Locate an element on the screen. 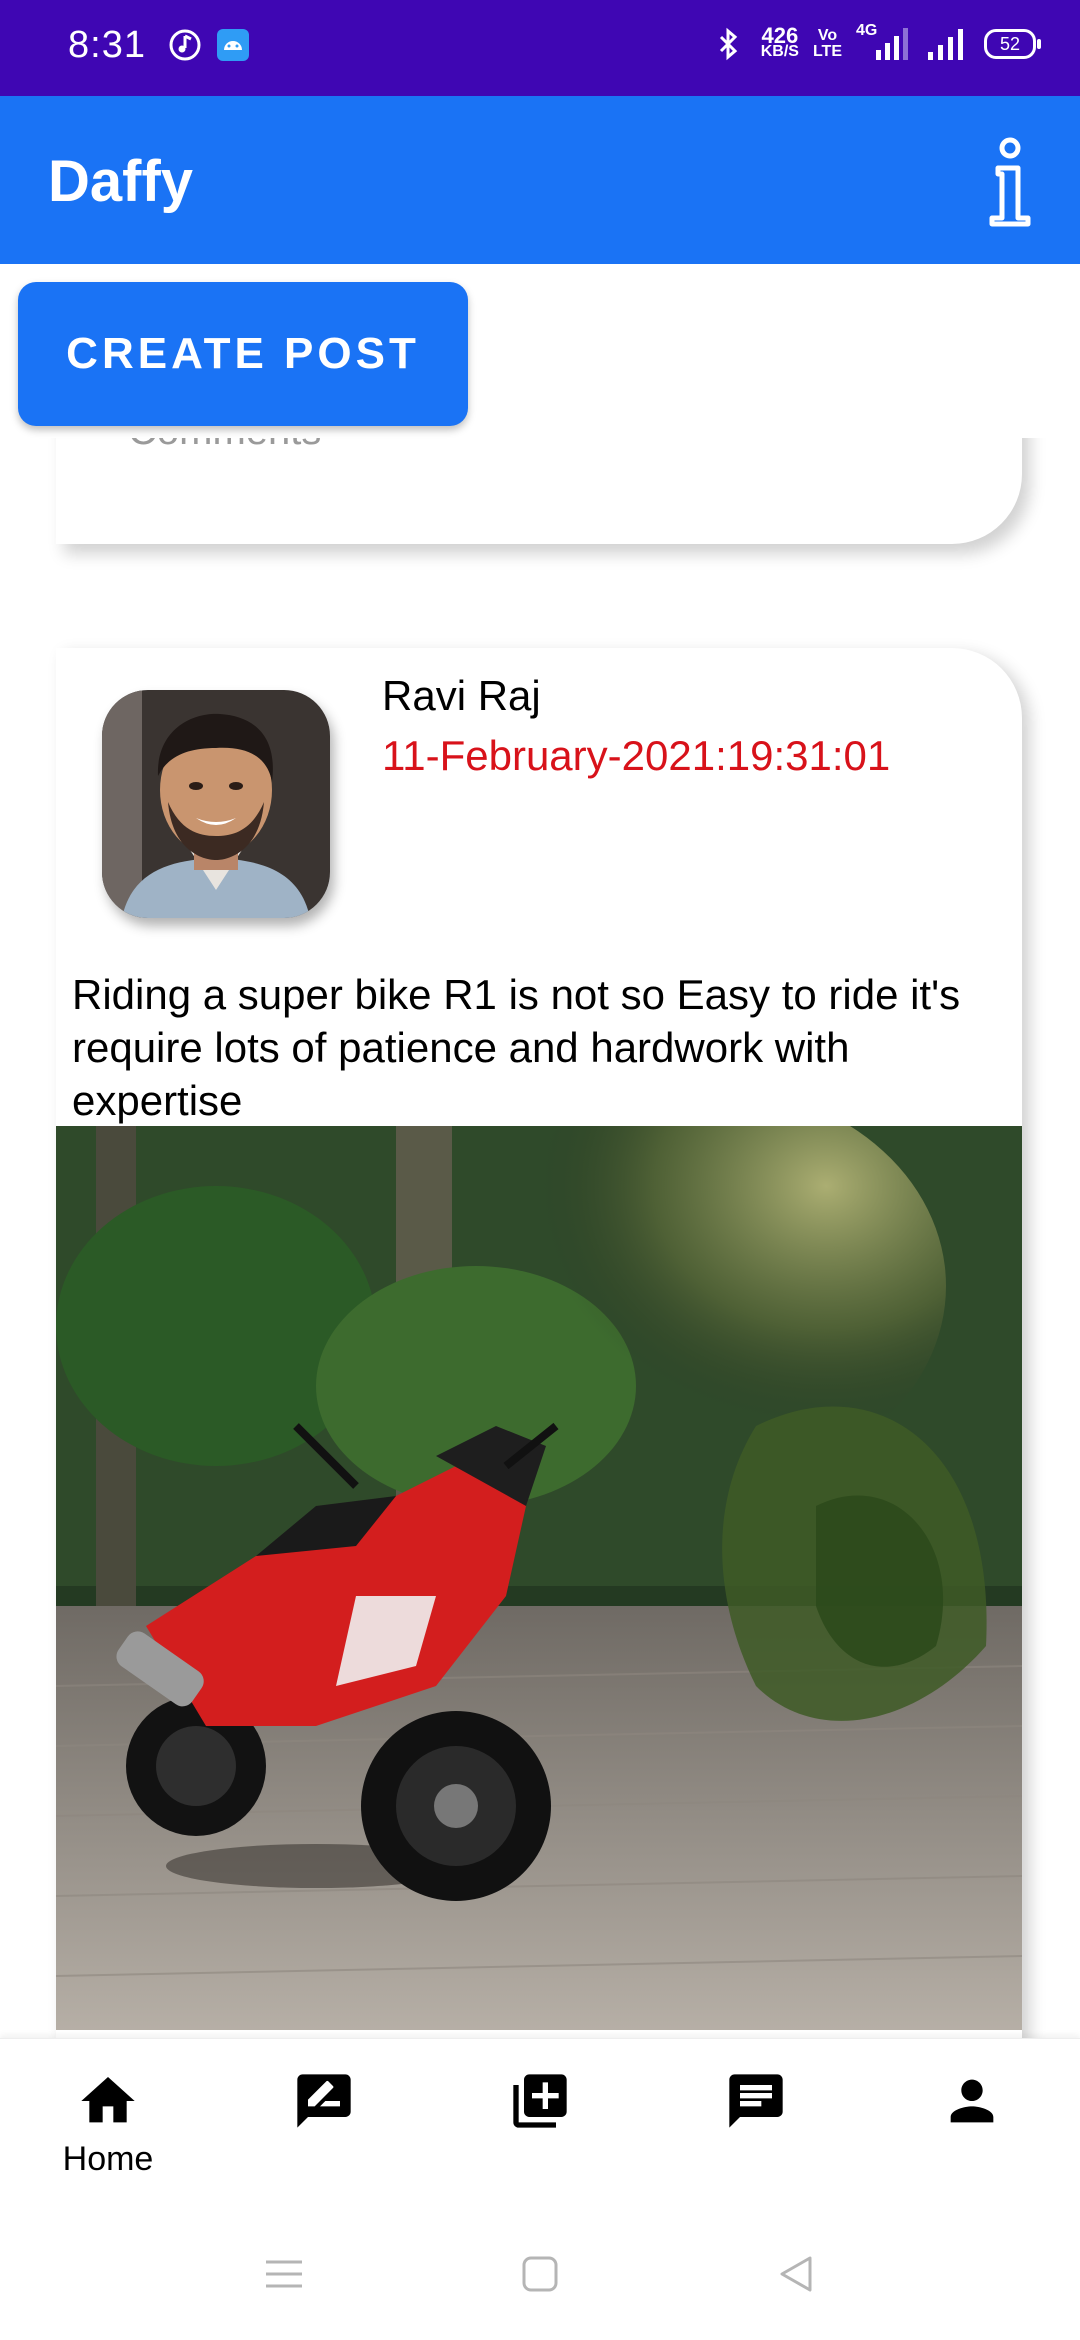 This screenshot has height=2340, width=1080. status-right-icons: 426 KB/S Vo LTE 4G 52 is located at coordinates (876, 42).